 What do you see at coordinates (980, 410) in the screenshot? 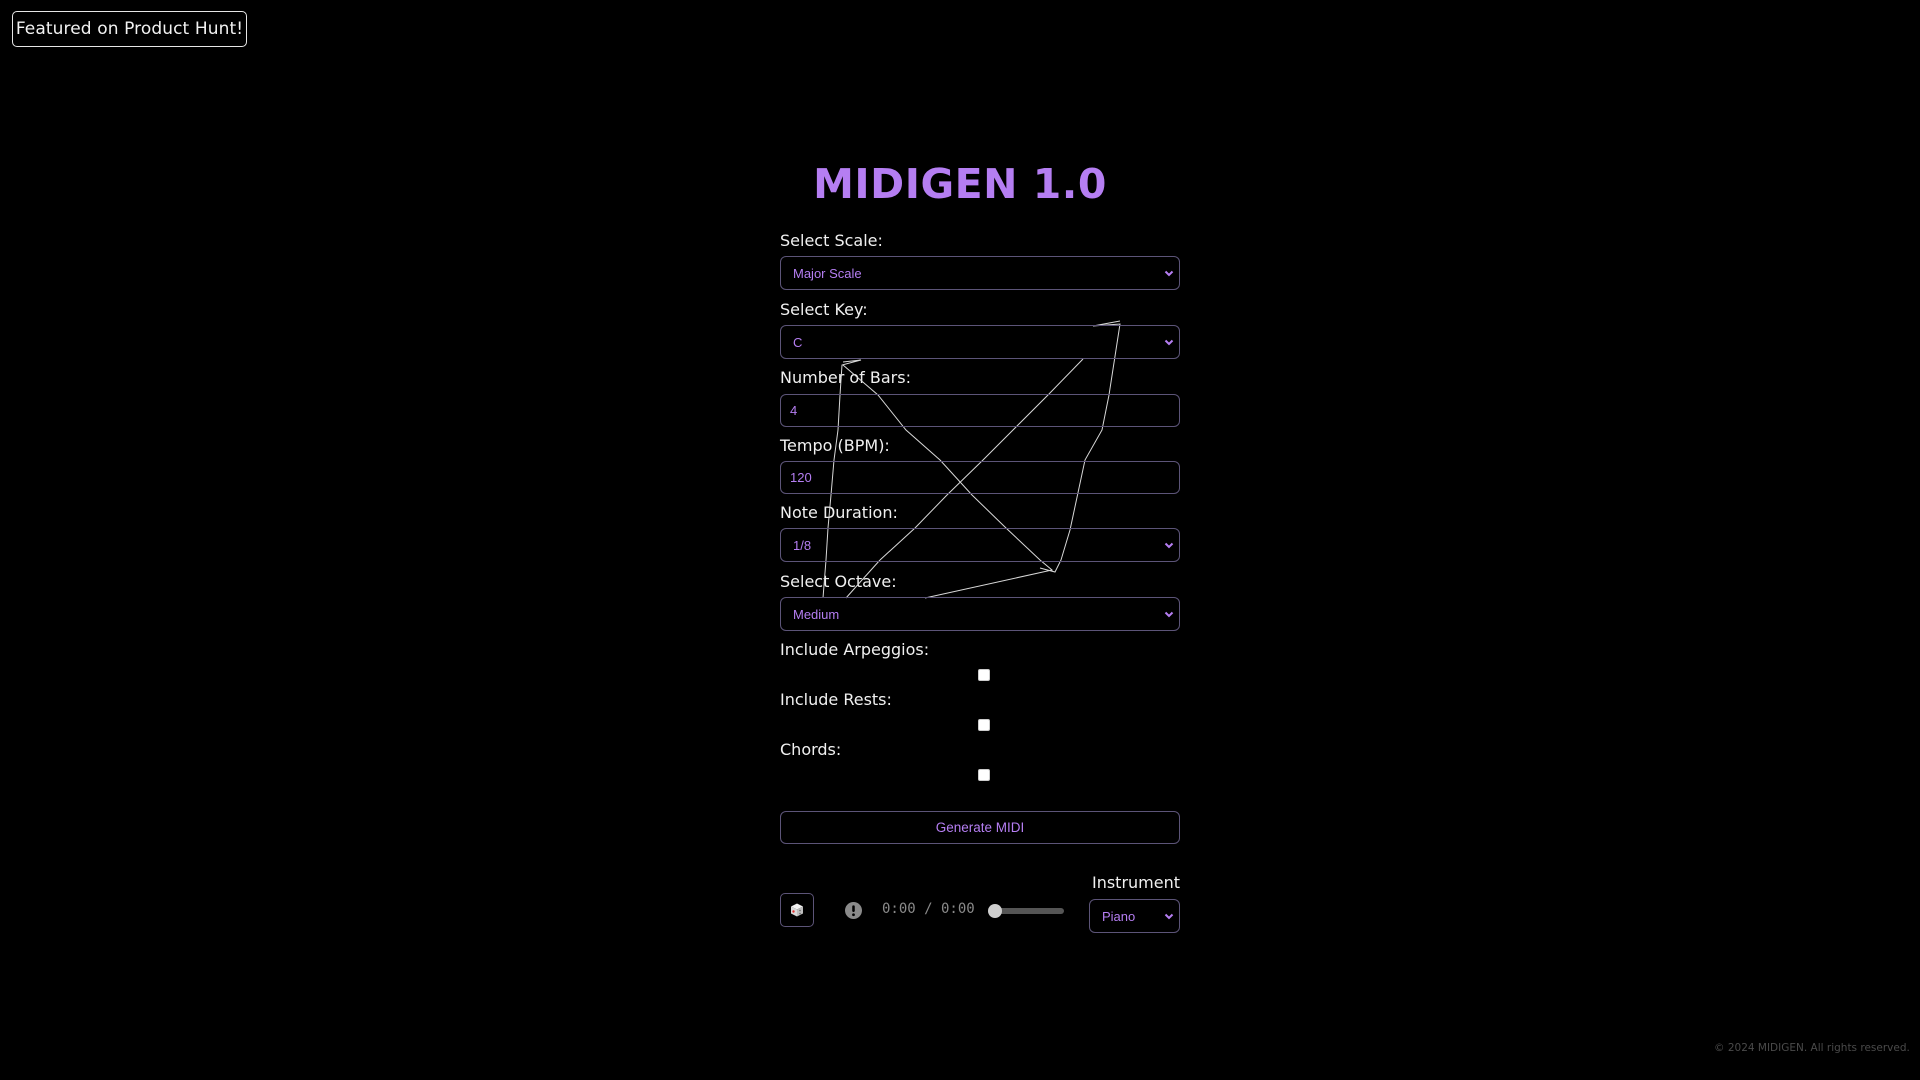
I see `bars-input: 4` at bounding box center [980, 410].